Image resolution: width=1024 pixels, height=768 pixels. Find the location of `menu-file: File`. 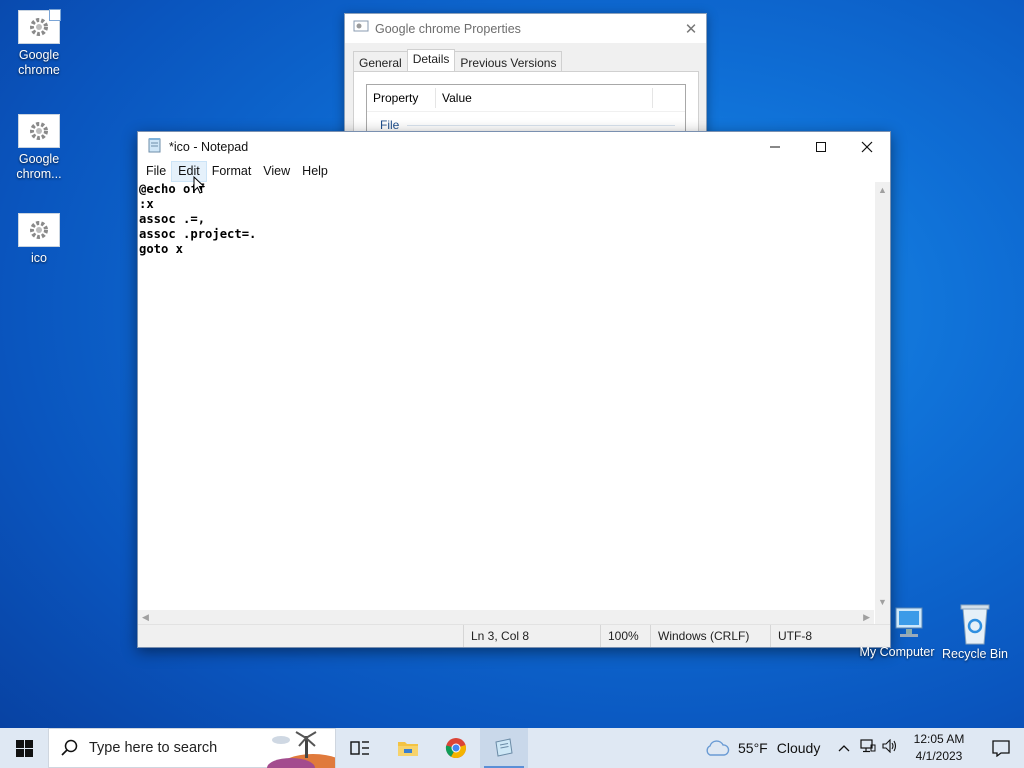

menu-file: File is located at coordinates (156, 171).